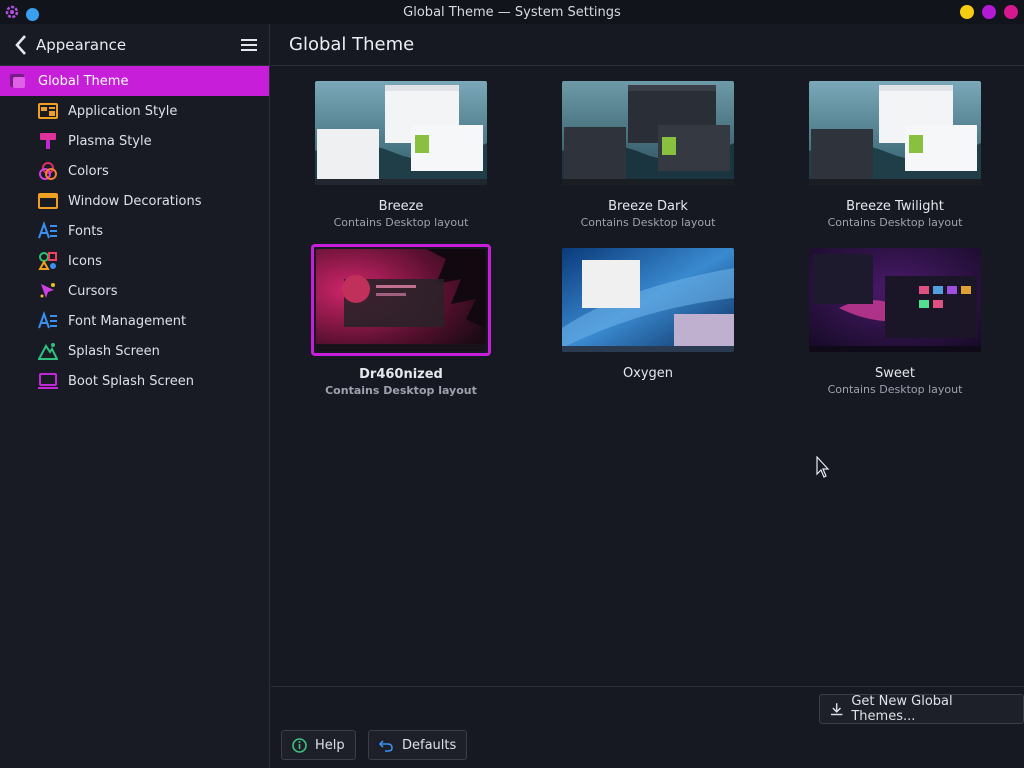 The image size is (1024, 768). I want to click on app-icon, so click(12, 14).